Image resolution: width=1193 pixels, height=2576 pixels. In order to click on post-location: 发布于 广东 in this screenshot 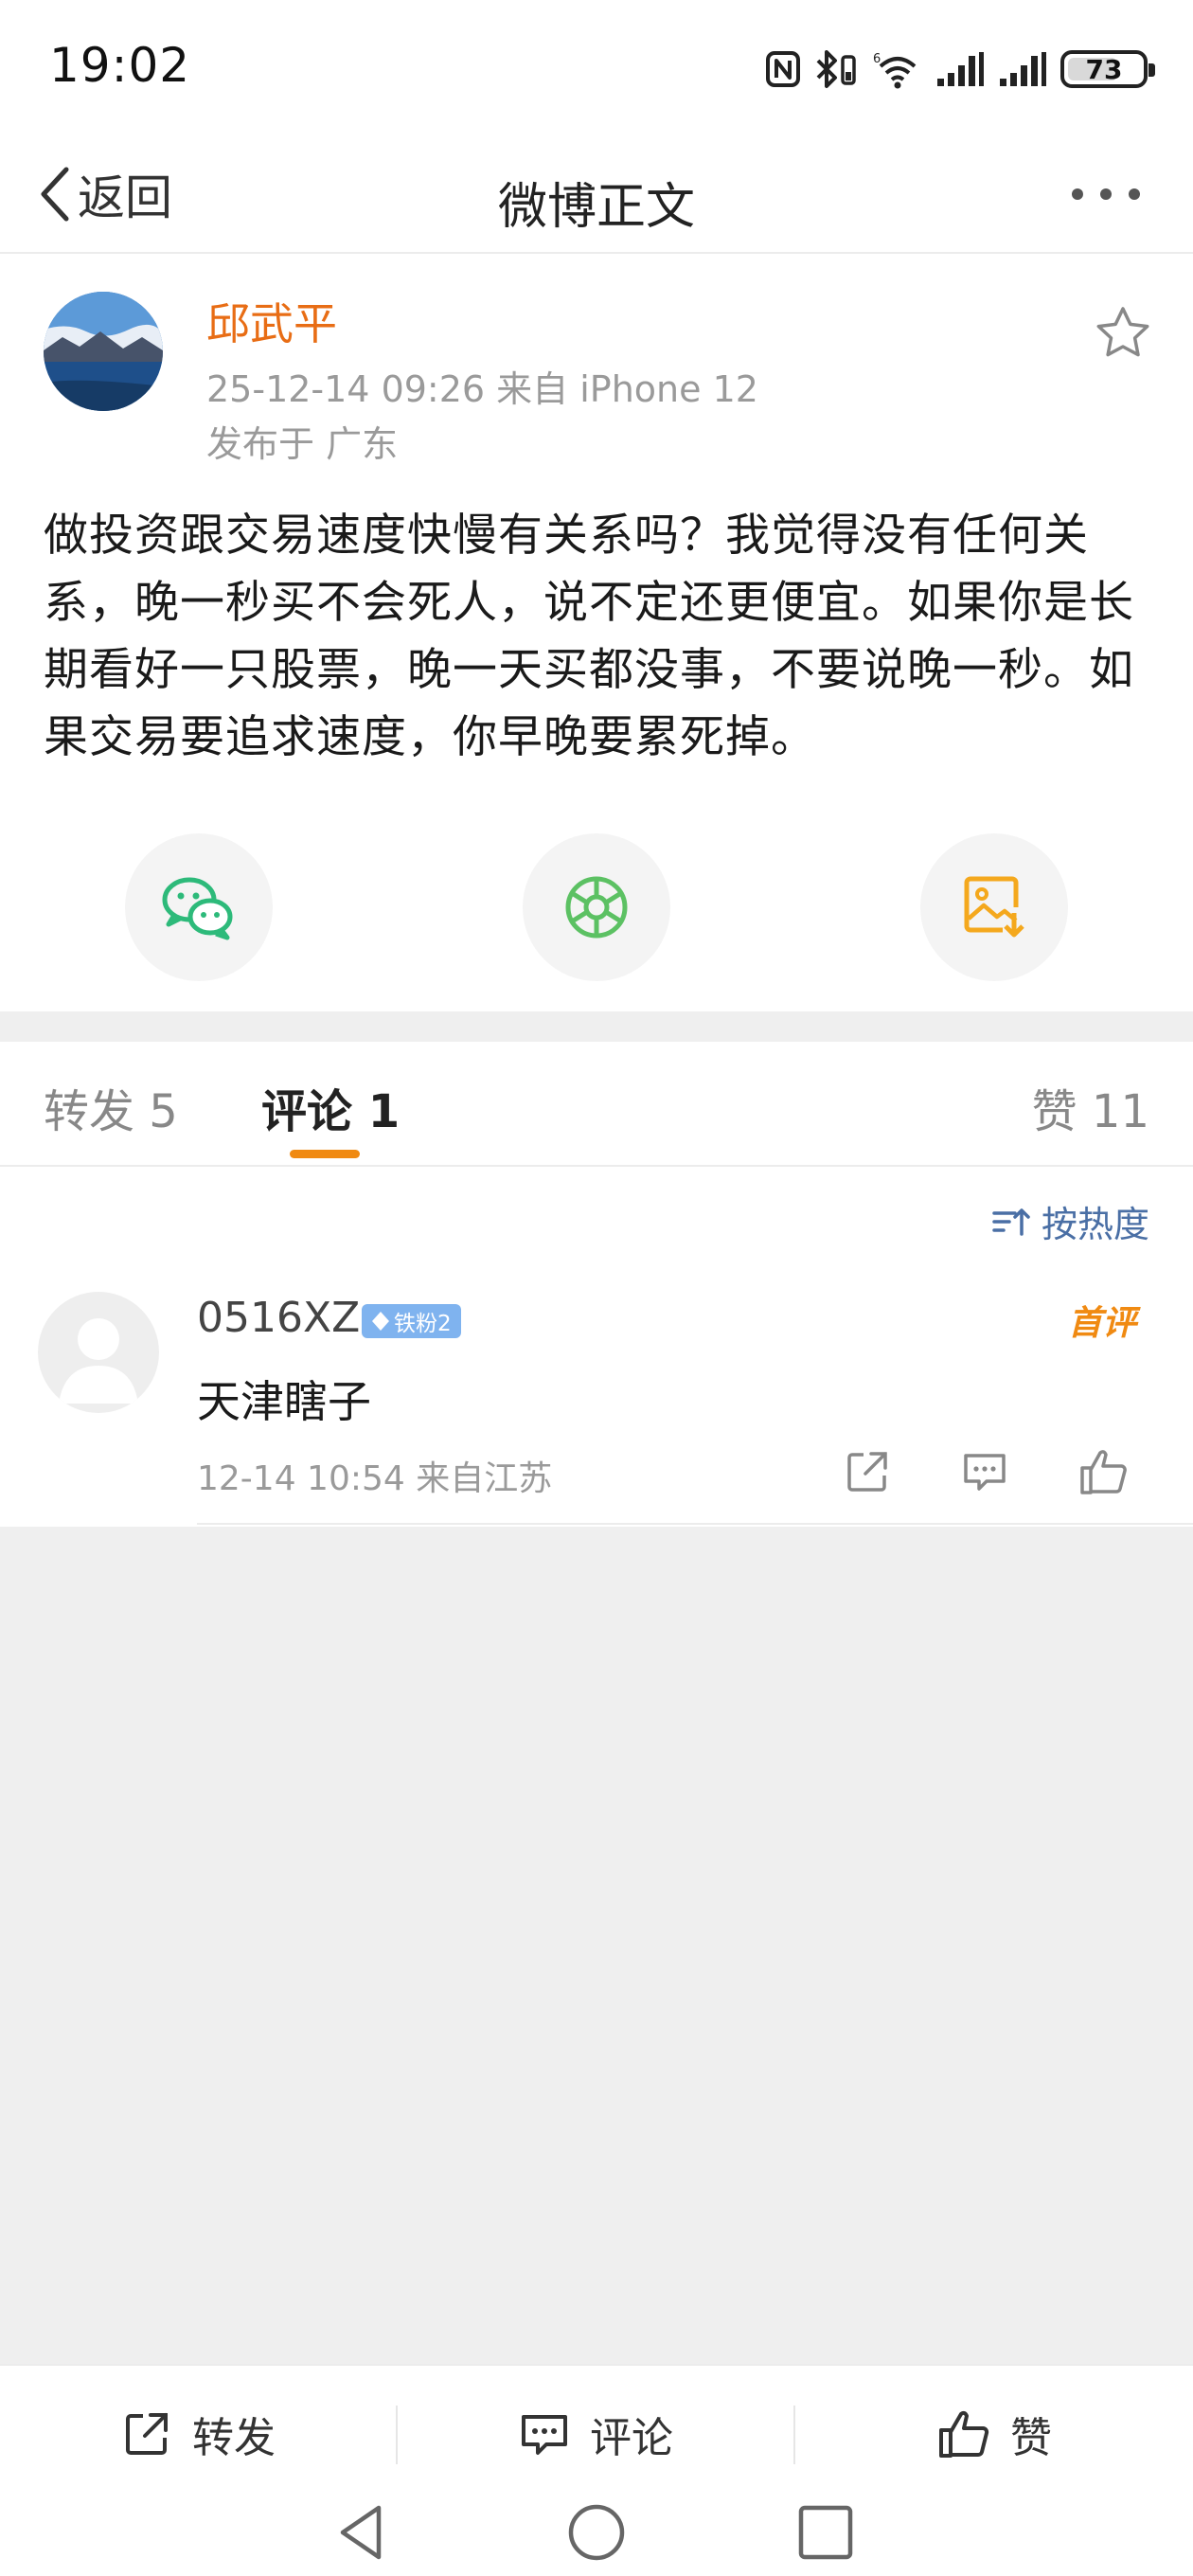, I will do `click(302, 444)`.